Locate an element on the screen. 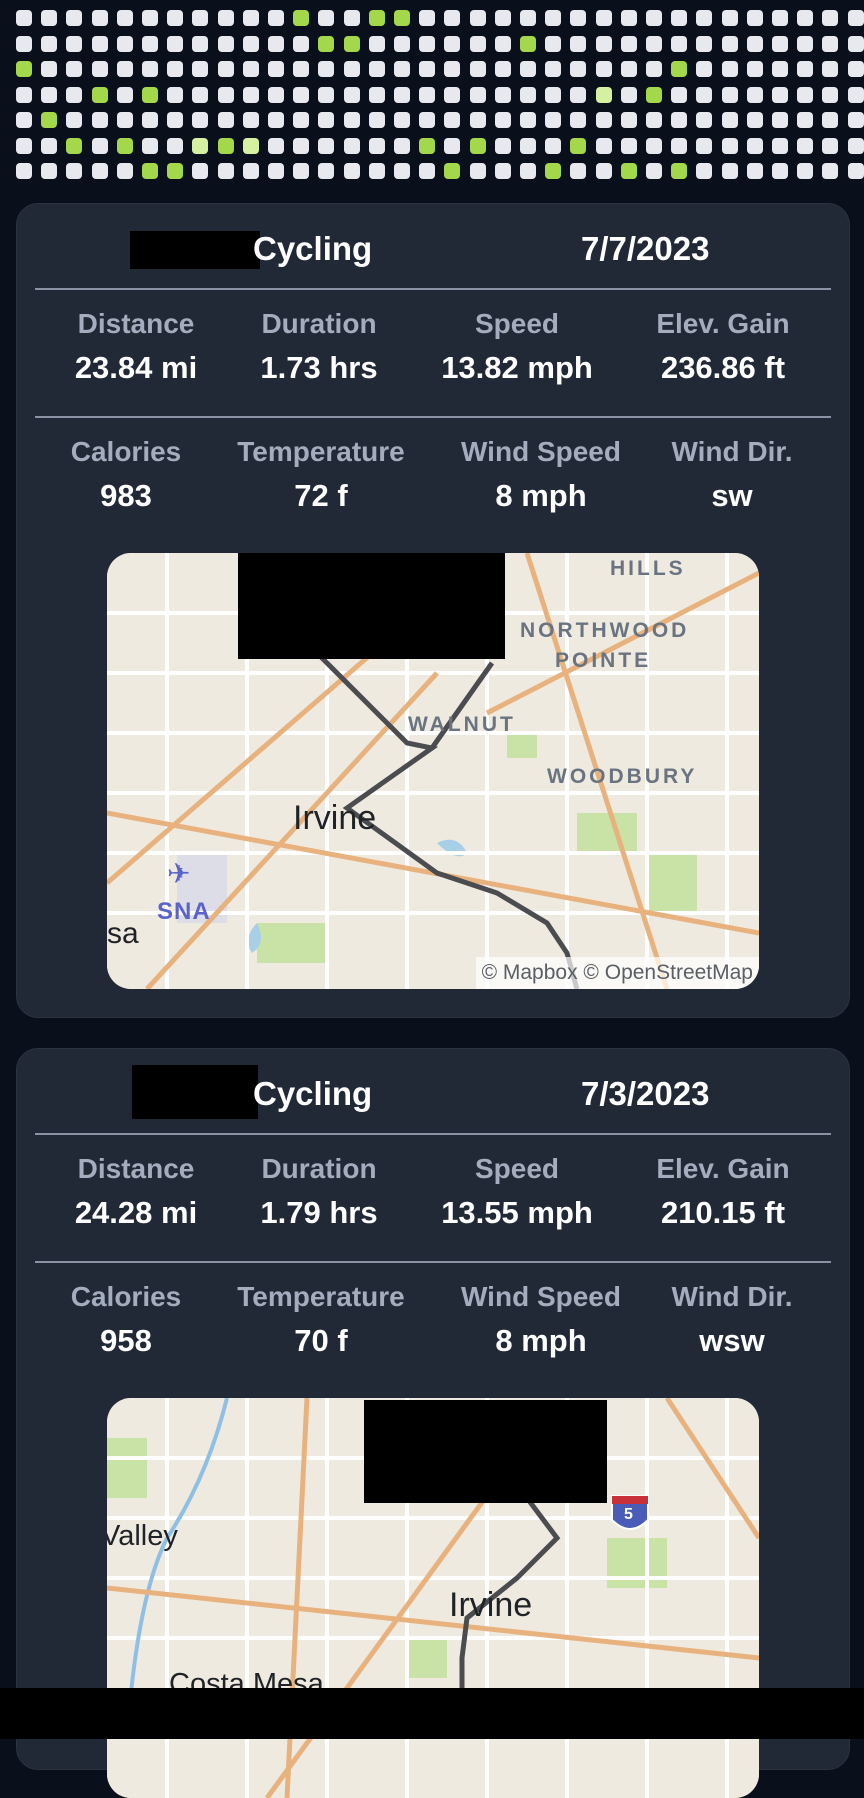 The height and width of the screenshot is (1798, 864). map-attribution: © Mapbox © OpenStreetMap is located at coordinates (617, 973).